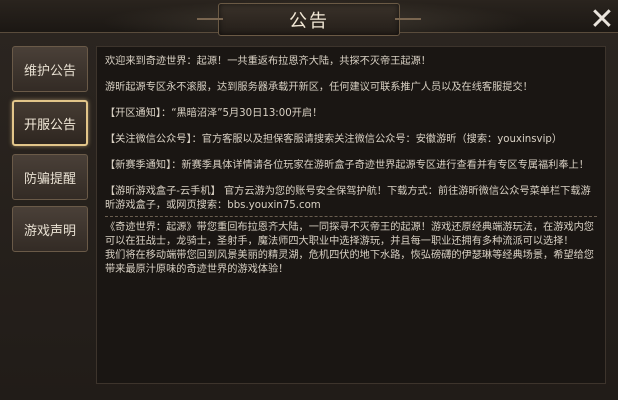 The image size is (618, 400). What do you see at coordinates (50, 229) in the screenshot?
I see `tab-game-statement: 游戏声明` at bounding box center [50, 229].